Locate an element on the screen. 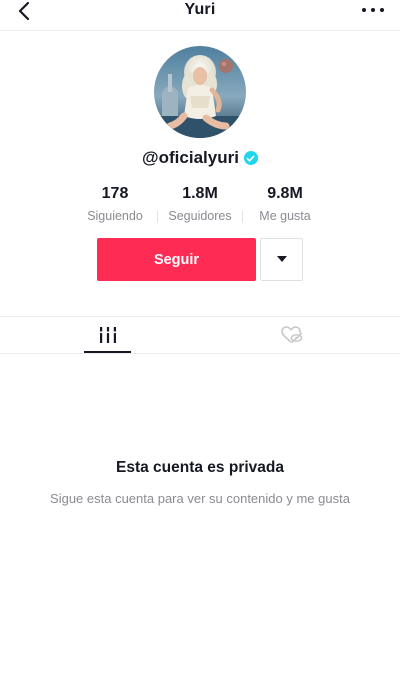  stat-label: Siguiendo is located at coordinates (115, 216).